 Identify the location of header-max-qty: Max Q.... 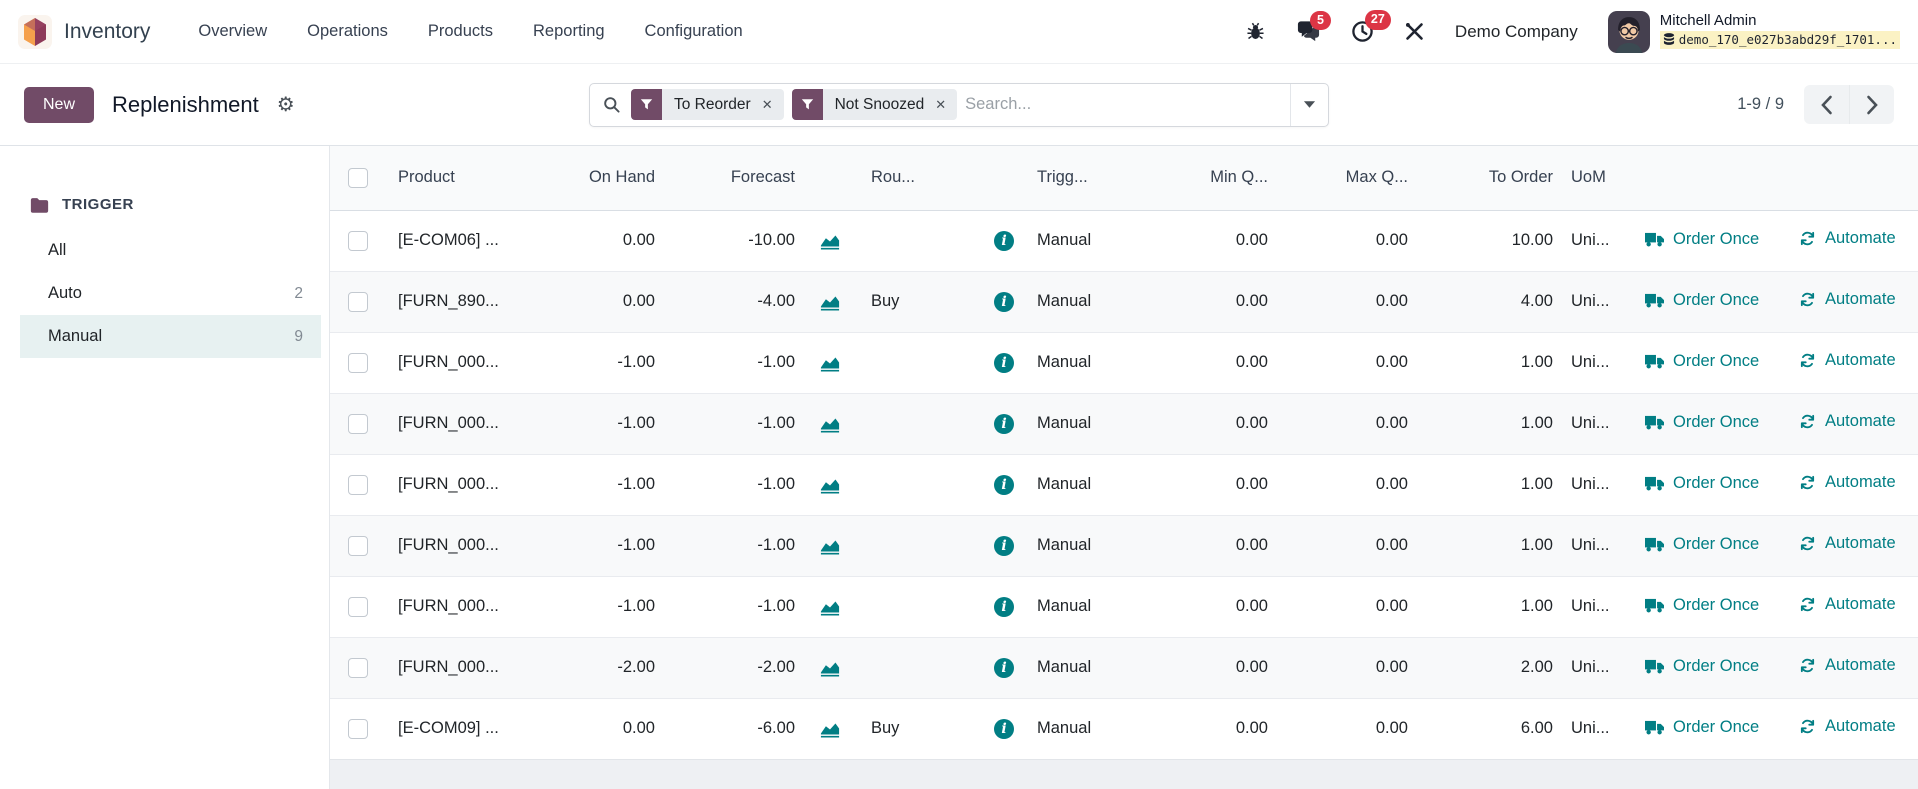
(1344, 178).